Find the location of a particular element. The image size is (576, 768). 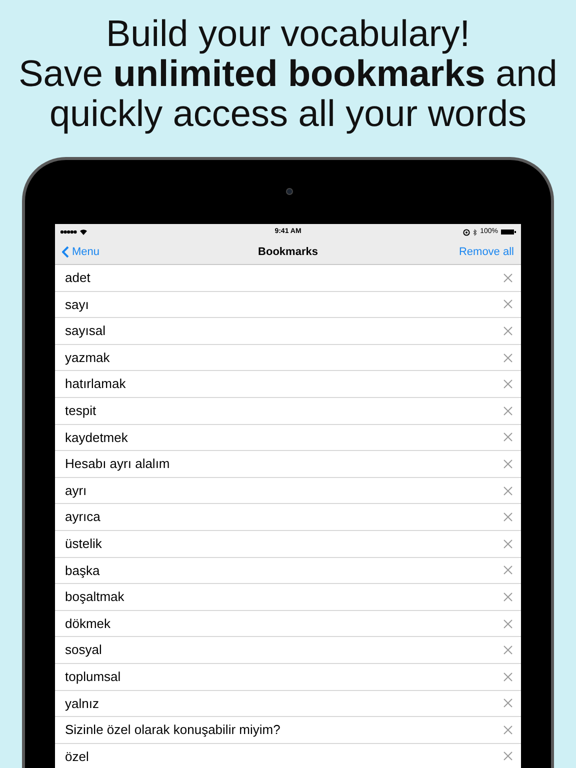

bookmark-word: ayrı is located at coordinates (76, 491).